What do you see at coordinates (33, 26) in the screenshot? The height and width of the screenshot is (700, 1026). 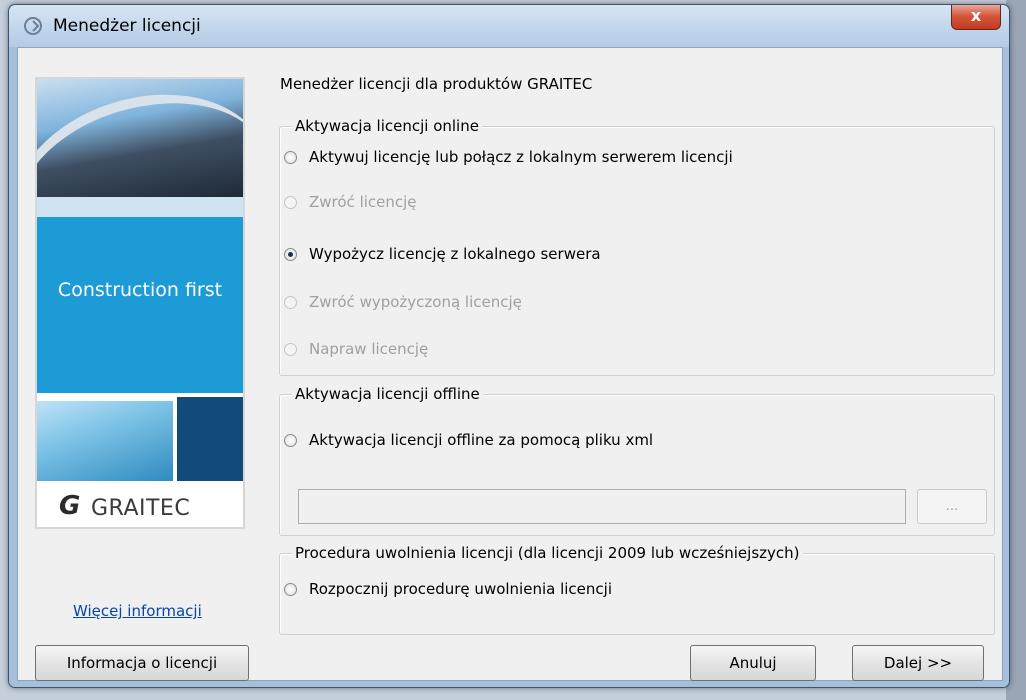 I see `graitec-app-icon` at bounding box center [33, 26].